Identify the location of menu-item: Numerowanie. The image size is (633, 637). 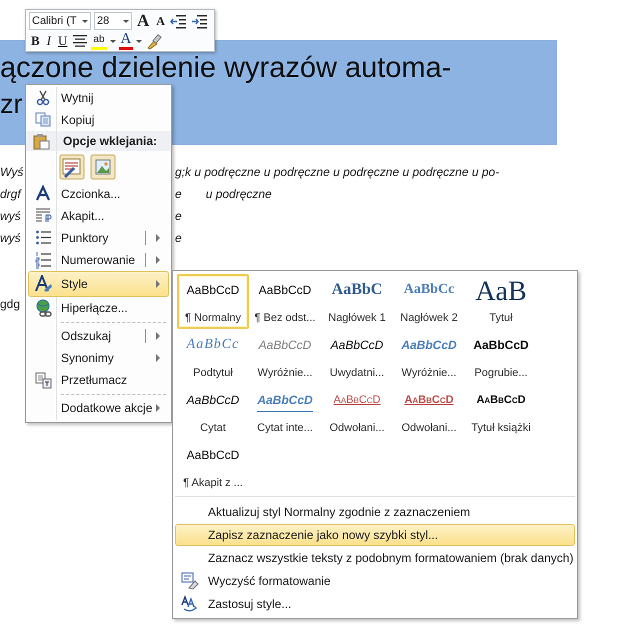
(98, 260).